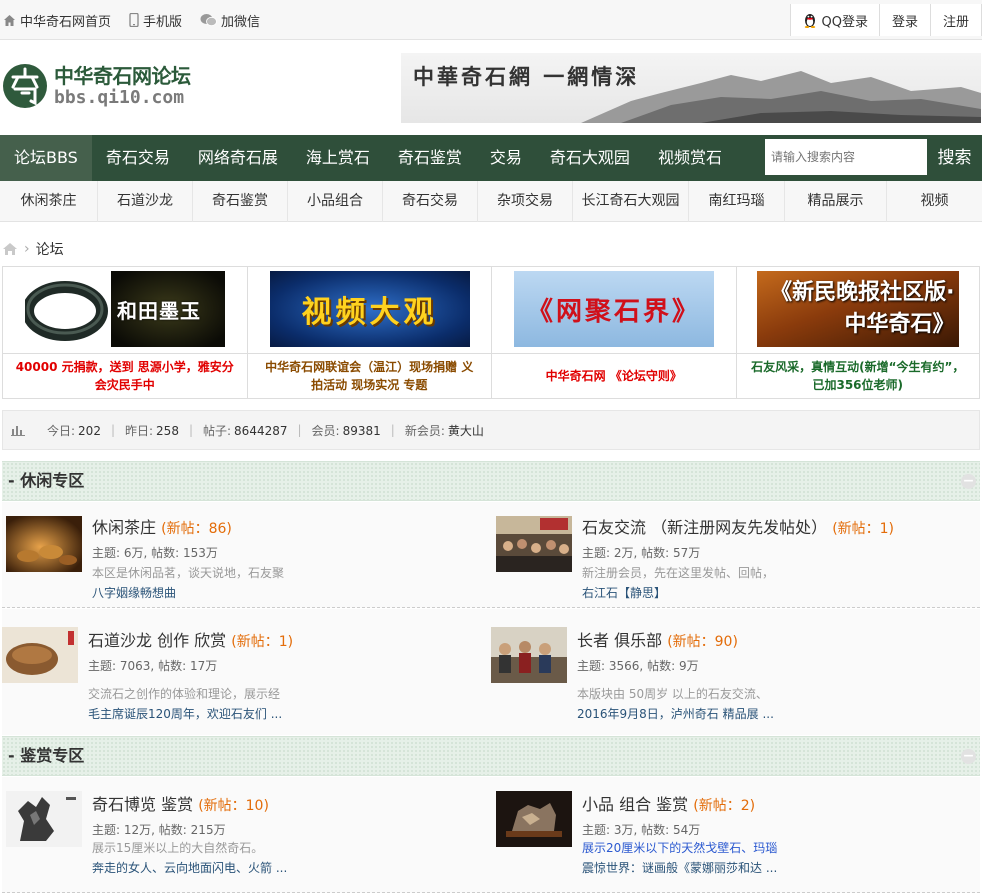  What do you see at coordinates (691, 88) in the screenshot?
I see `header-banner: 中華奇石網 一網情深` at bounding box center [691, 88].